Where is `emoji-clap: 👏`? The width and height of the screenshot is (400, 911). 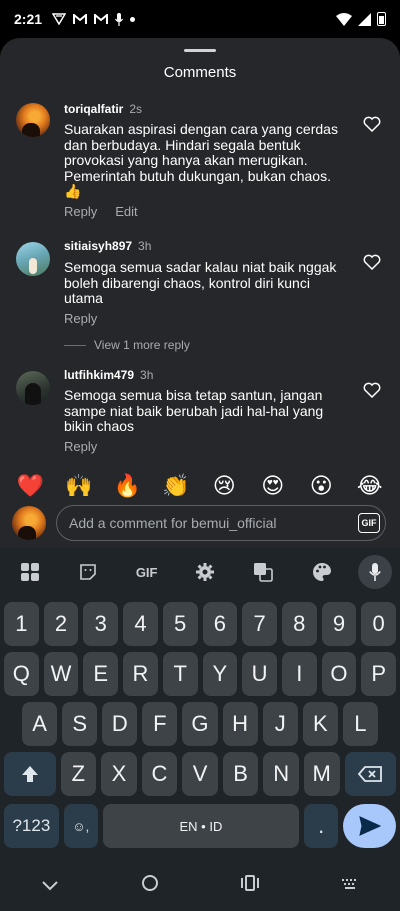 emoji-clap: 👏 is located at coordinates (176, 486).